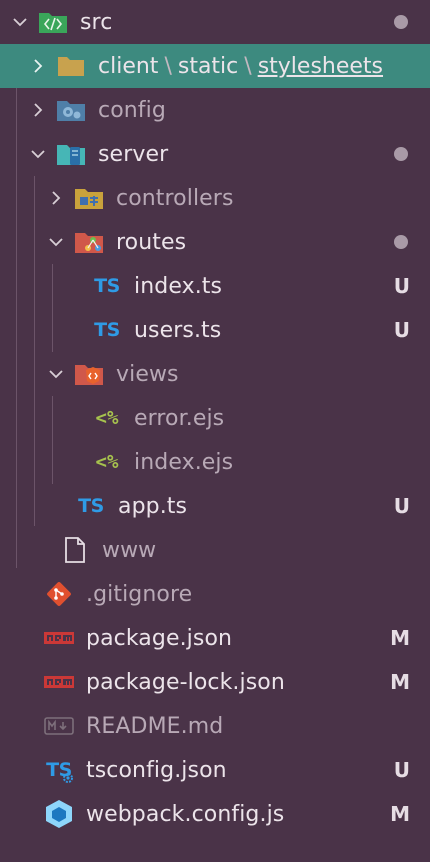 The image size is (430, 862). I want to click on path-segment-static: static, so click(208, 66).